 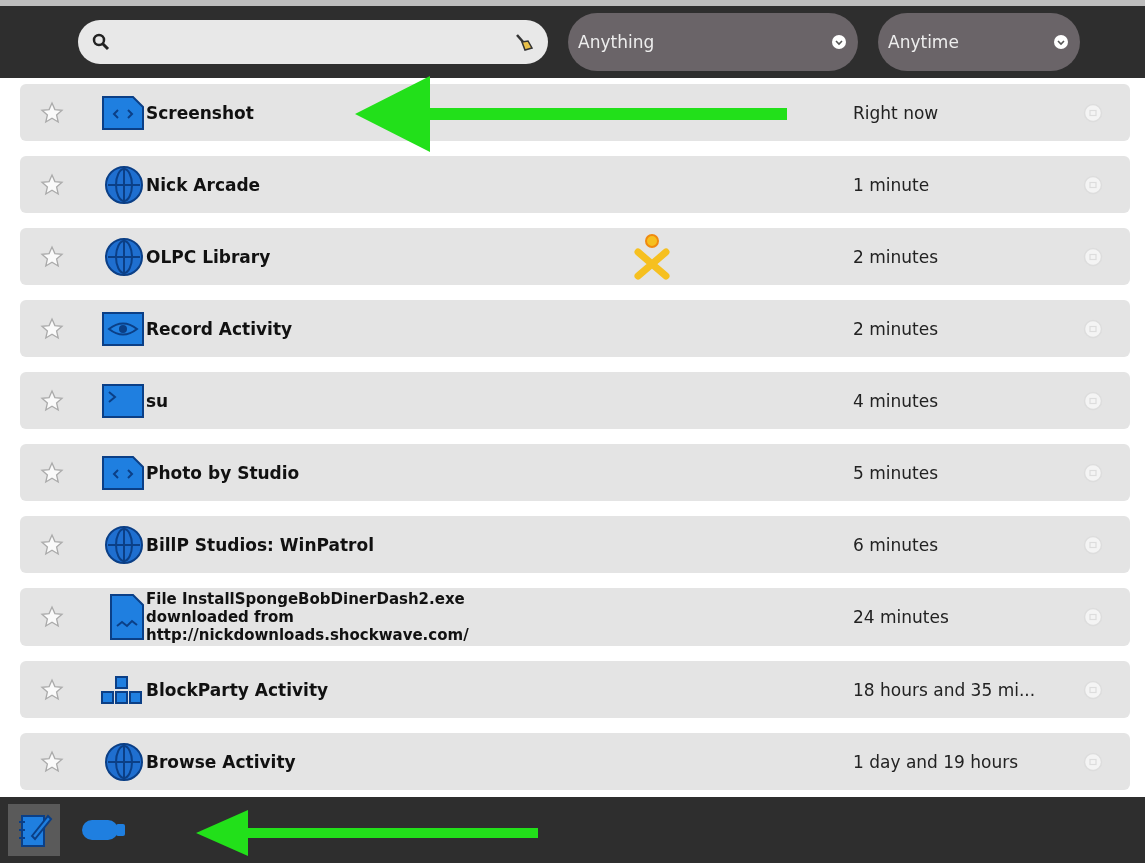 I want to click on entry-title: Browse Activity, so click(x=221, y=761).